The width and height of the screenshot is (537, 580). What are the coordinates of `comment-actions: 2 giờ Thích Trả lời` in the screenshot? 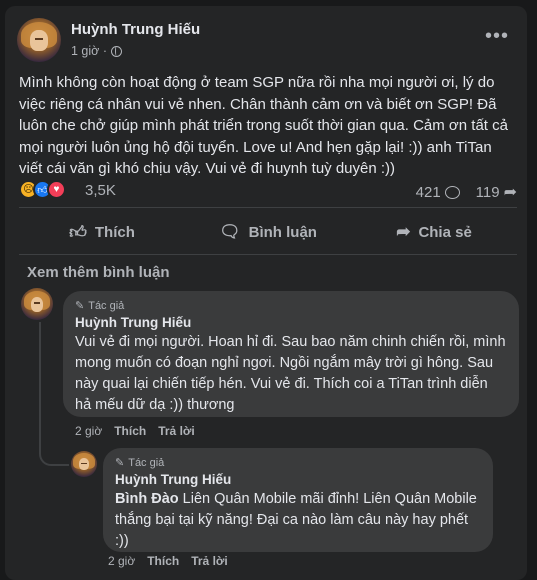 It's located at (135, 431).